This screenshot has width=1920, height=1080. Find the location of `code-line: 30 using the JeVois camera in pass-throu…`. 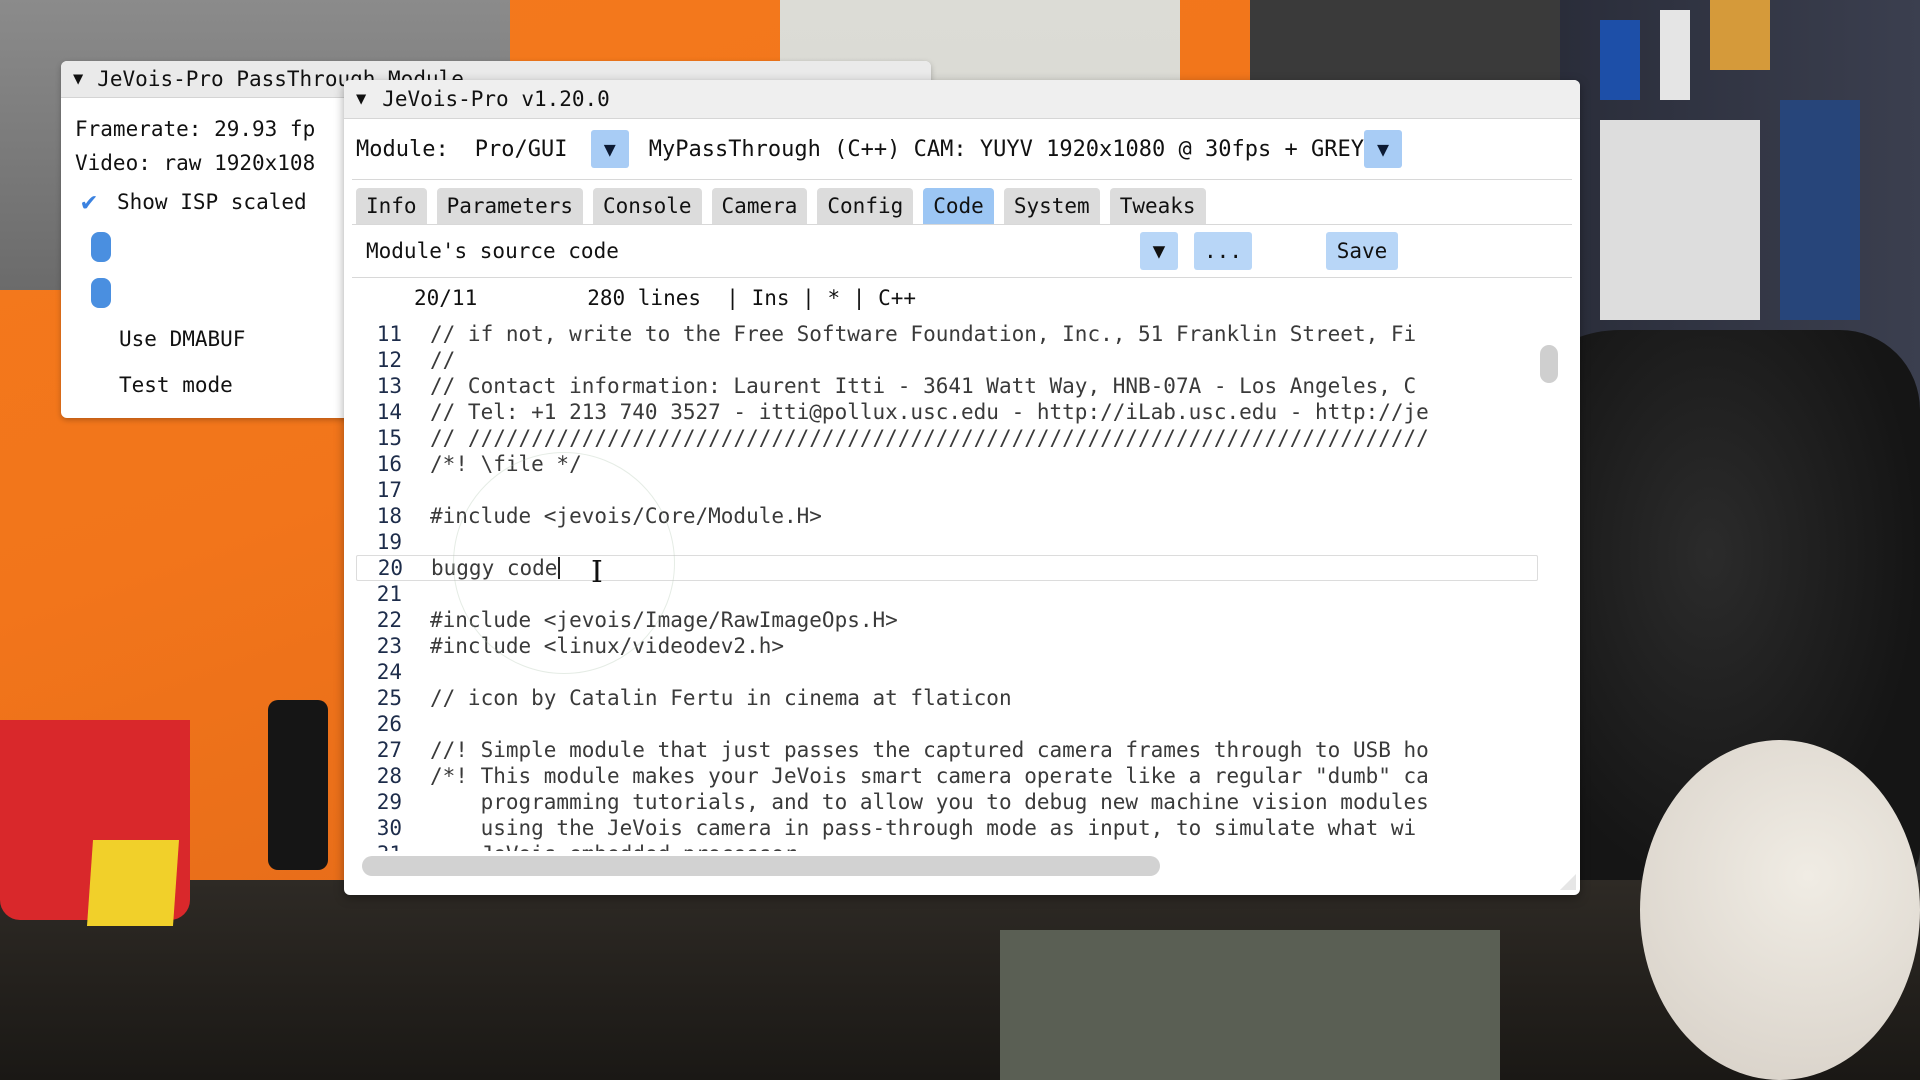

code-line: 30 using the JeVois camera in pass-throu… is located at coordinates (947, 828).